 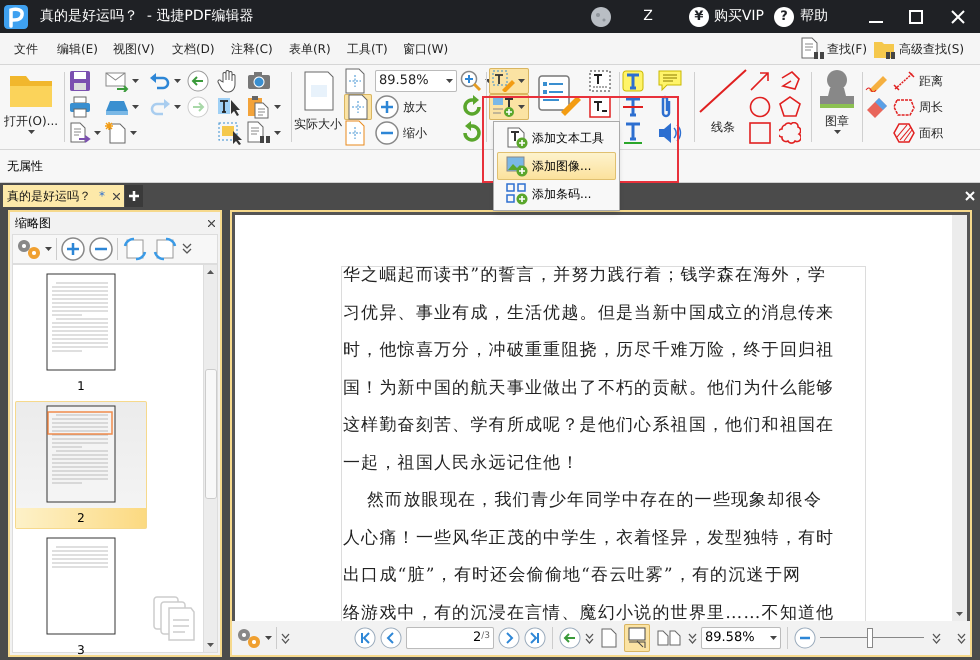 What do you see at coordinates (355, 81) in the screenshot?
I see `fit-page-icon` at bounding box center [355, 81].